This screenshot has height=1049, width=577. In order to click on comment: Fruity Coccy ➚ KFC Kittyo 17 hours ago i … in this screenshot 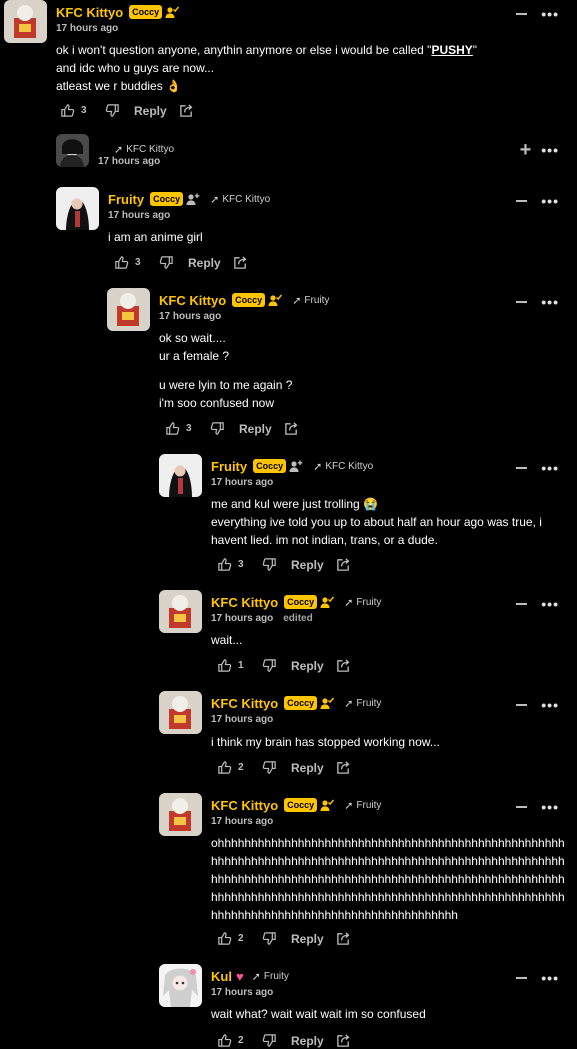, I will do `click(316, 229)`.